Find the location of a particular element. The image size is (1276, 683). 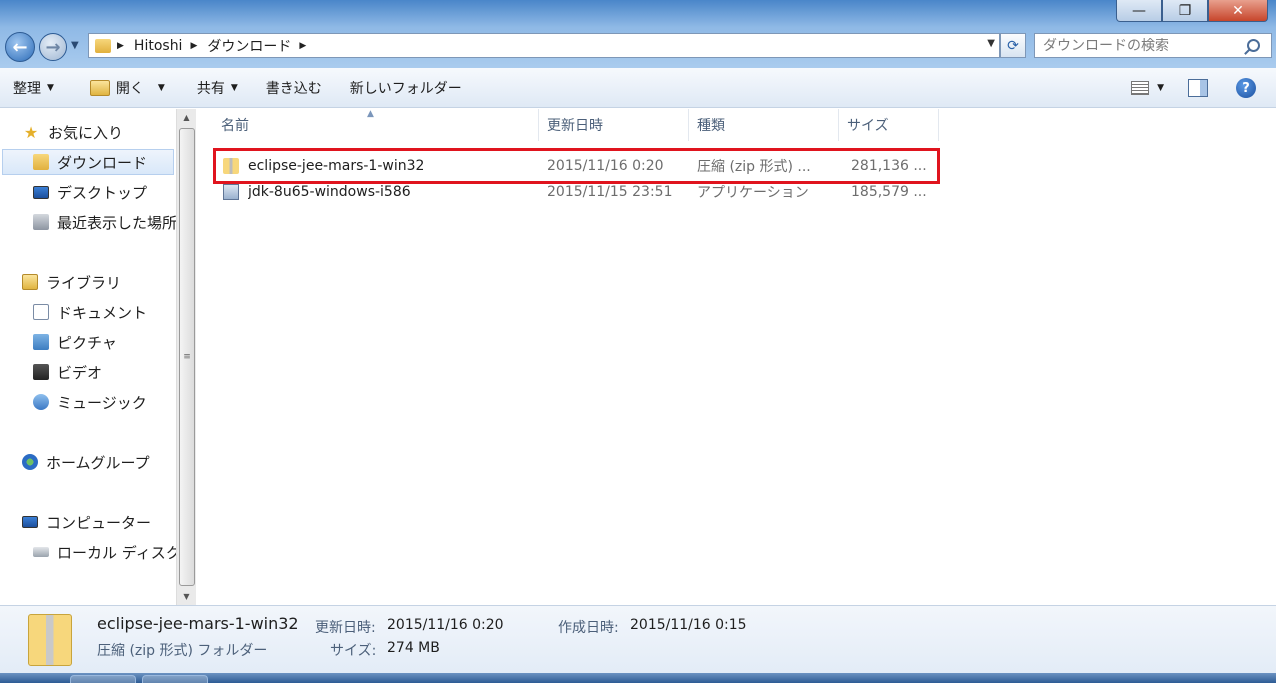

column-header-date: 更新日時 is located at coordinates (614, 125).